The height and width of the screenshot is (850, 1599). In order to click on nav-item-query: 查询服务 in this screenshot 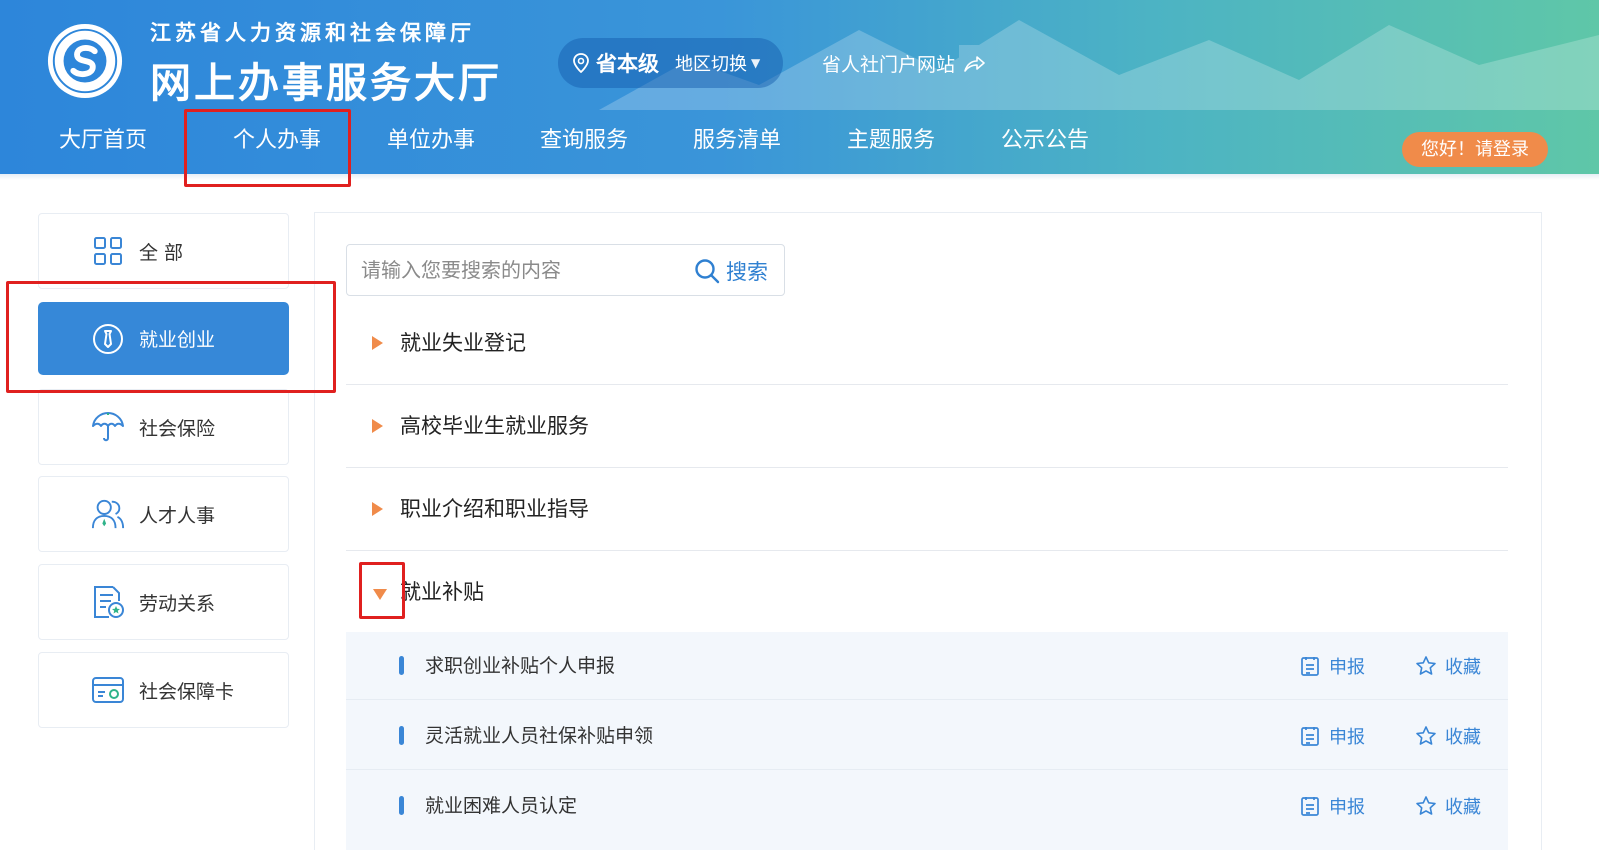, I will do `click(584, 141)`.